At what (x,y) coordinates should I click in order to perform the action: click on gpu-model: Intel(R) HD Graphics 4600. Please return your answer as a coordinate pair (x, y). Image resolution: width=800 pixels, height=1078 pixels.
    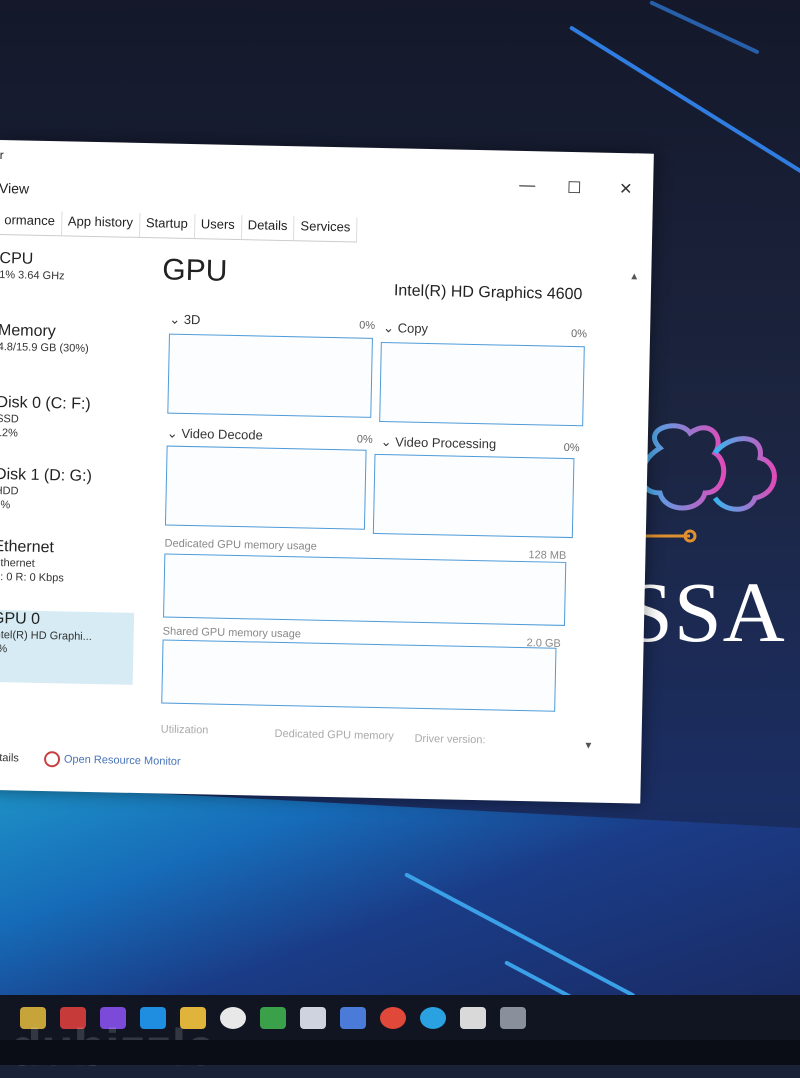
    Looking at the image, I should click on (488, 293).